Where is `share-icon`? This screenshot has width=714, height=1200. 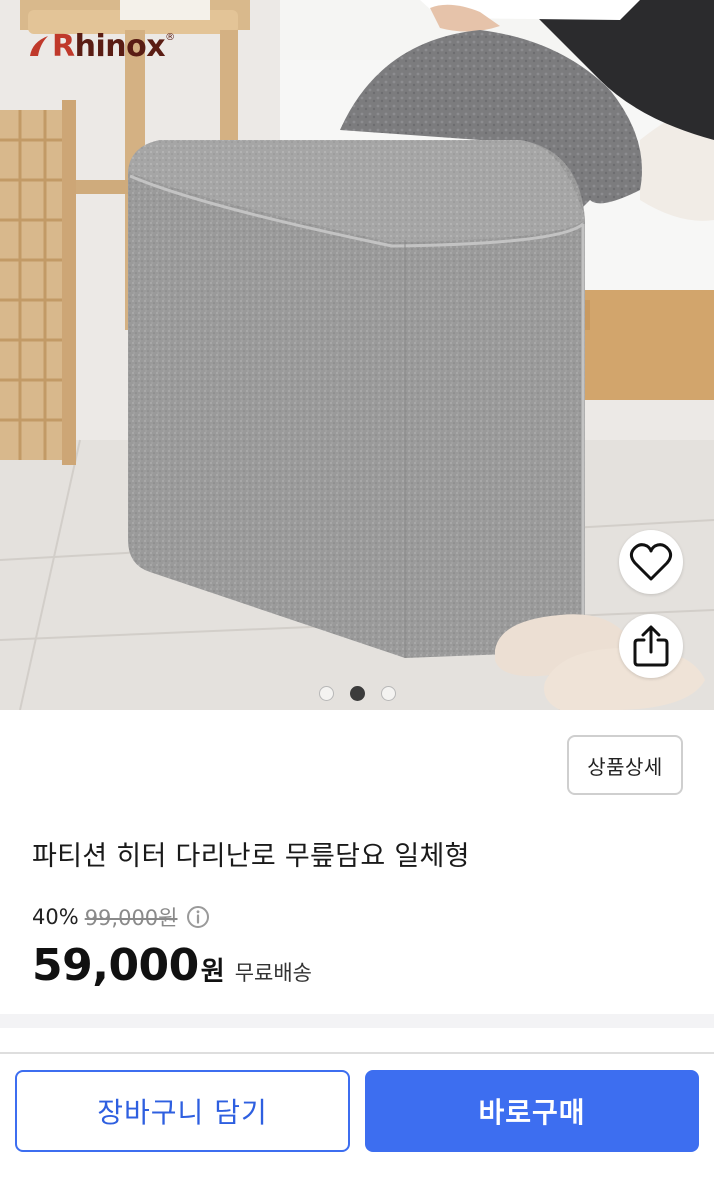 share-icon is located at coordinates (651, 646).